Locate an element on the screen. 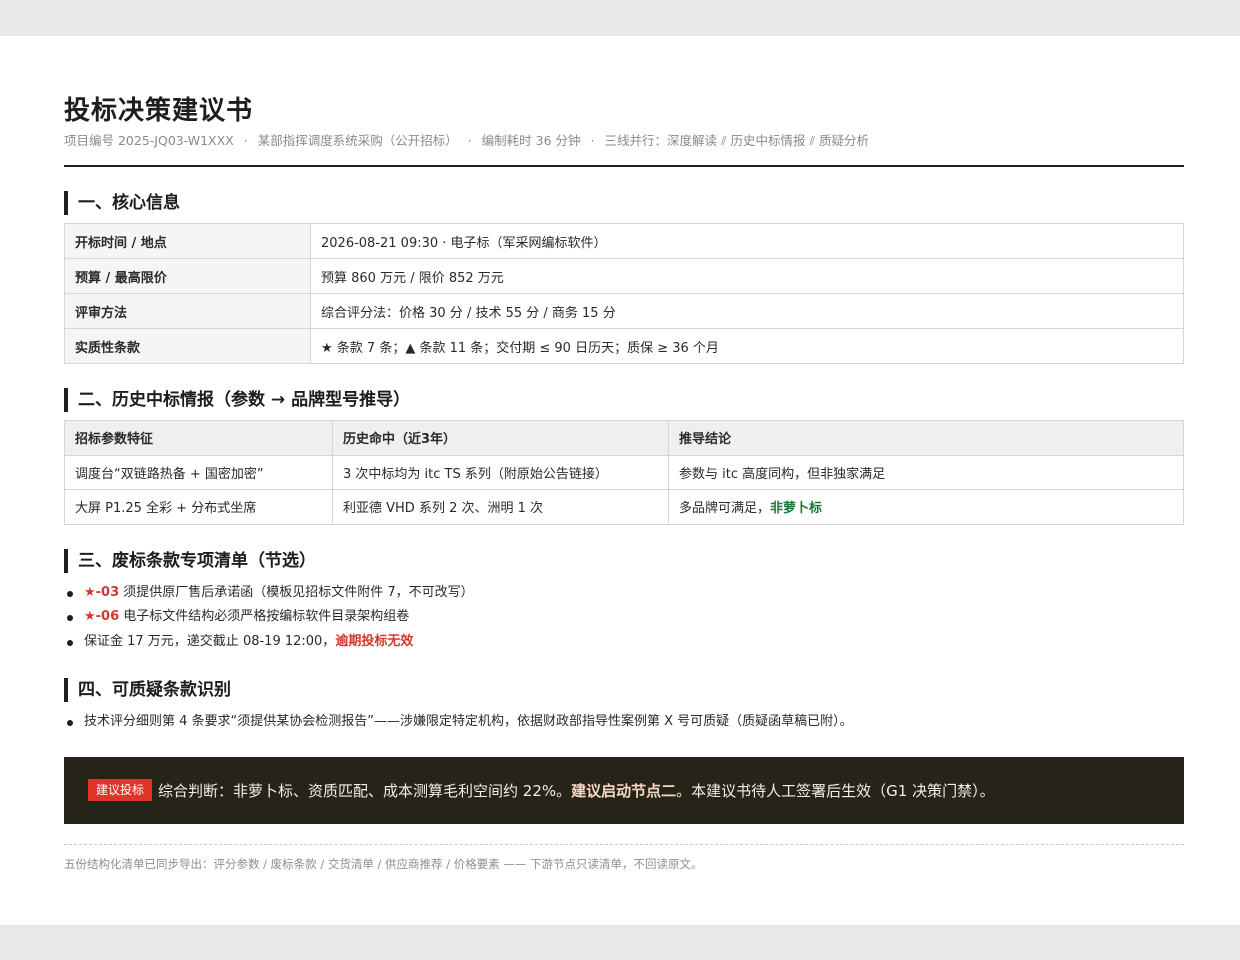 Image resolution: width=1240 pixels, height=960 pixels. section-disqualify-title: 三、废标条款专项清单（节选） is located at coordinates (624, 560).